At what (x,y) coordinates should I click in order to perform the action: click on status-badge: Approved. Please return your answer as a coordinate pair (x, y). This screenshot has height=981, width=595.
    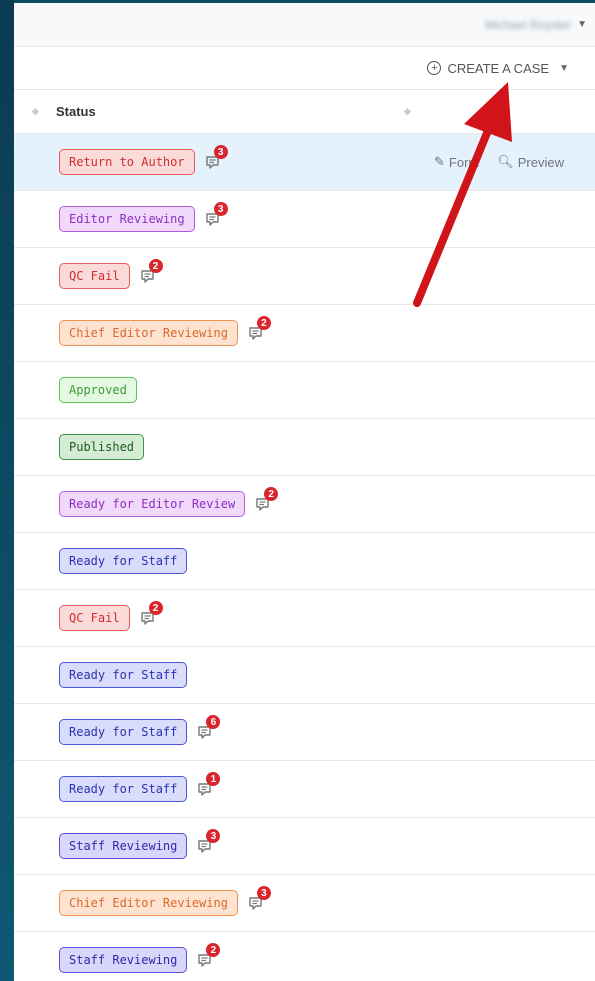
    Looking at the image, I should click on (98, 390).